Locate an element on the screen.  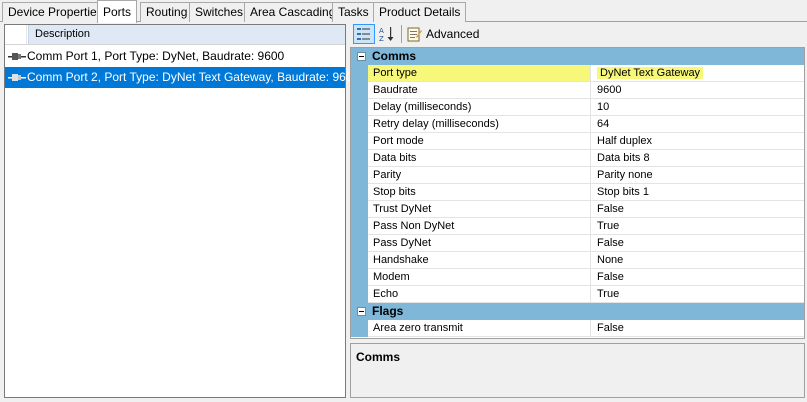
property-port-type: Port type DyNet Text Gateway is located at coordinates (577, 73).